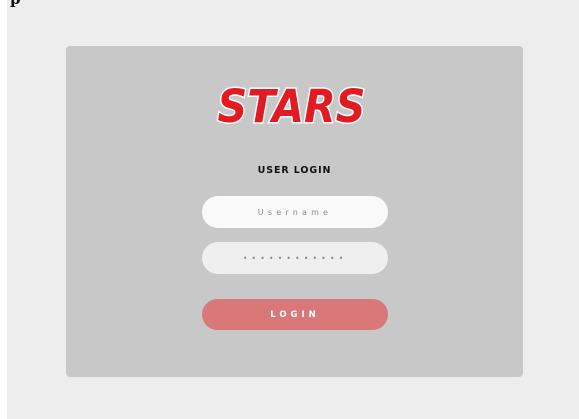  Describe the element at coordinates (295, 314) in the screenshot. I see `login-button: LOGIN` at that location.